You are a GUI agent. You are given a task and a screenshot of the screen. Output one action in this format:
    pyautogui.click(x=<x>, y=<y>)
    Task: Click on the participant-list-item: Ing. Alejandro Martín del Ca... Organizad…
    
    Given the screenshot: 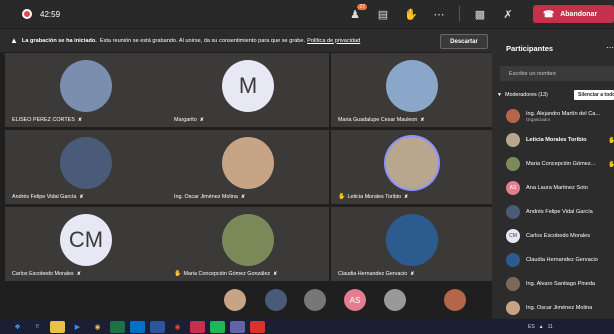 What is the action you would take?
    pyautogui.click(x=553, y=116)
    